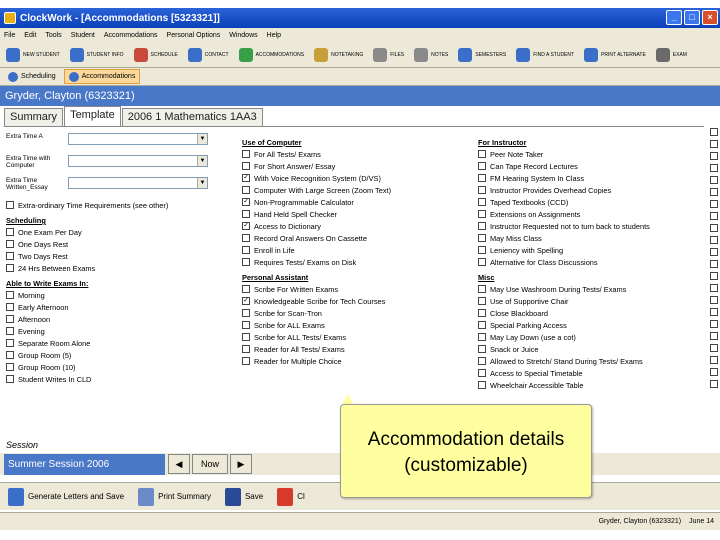 This screenshot has width=720, height=540. I want to click on checkbox-row-evening: Evening, so click(121, 331).